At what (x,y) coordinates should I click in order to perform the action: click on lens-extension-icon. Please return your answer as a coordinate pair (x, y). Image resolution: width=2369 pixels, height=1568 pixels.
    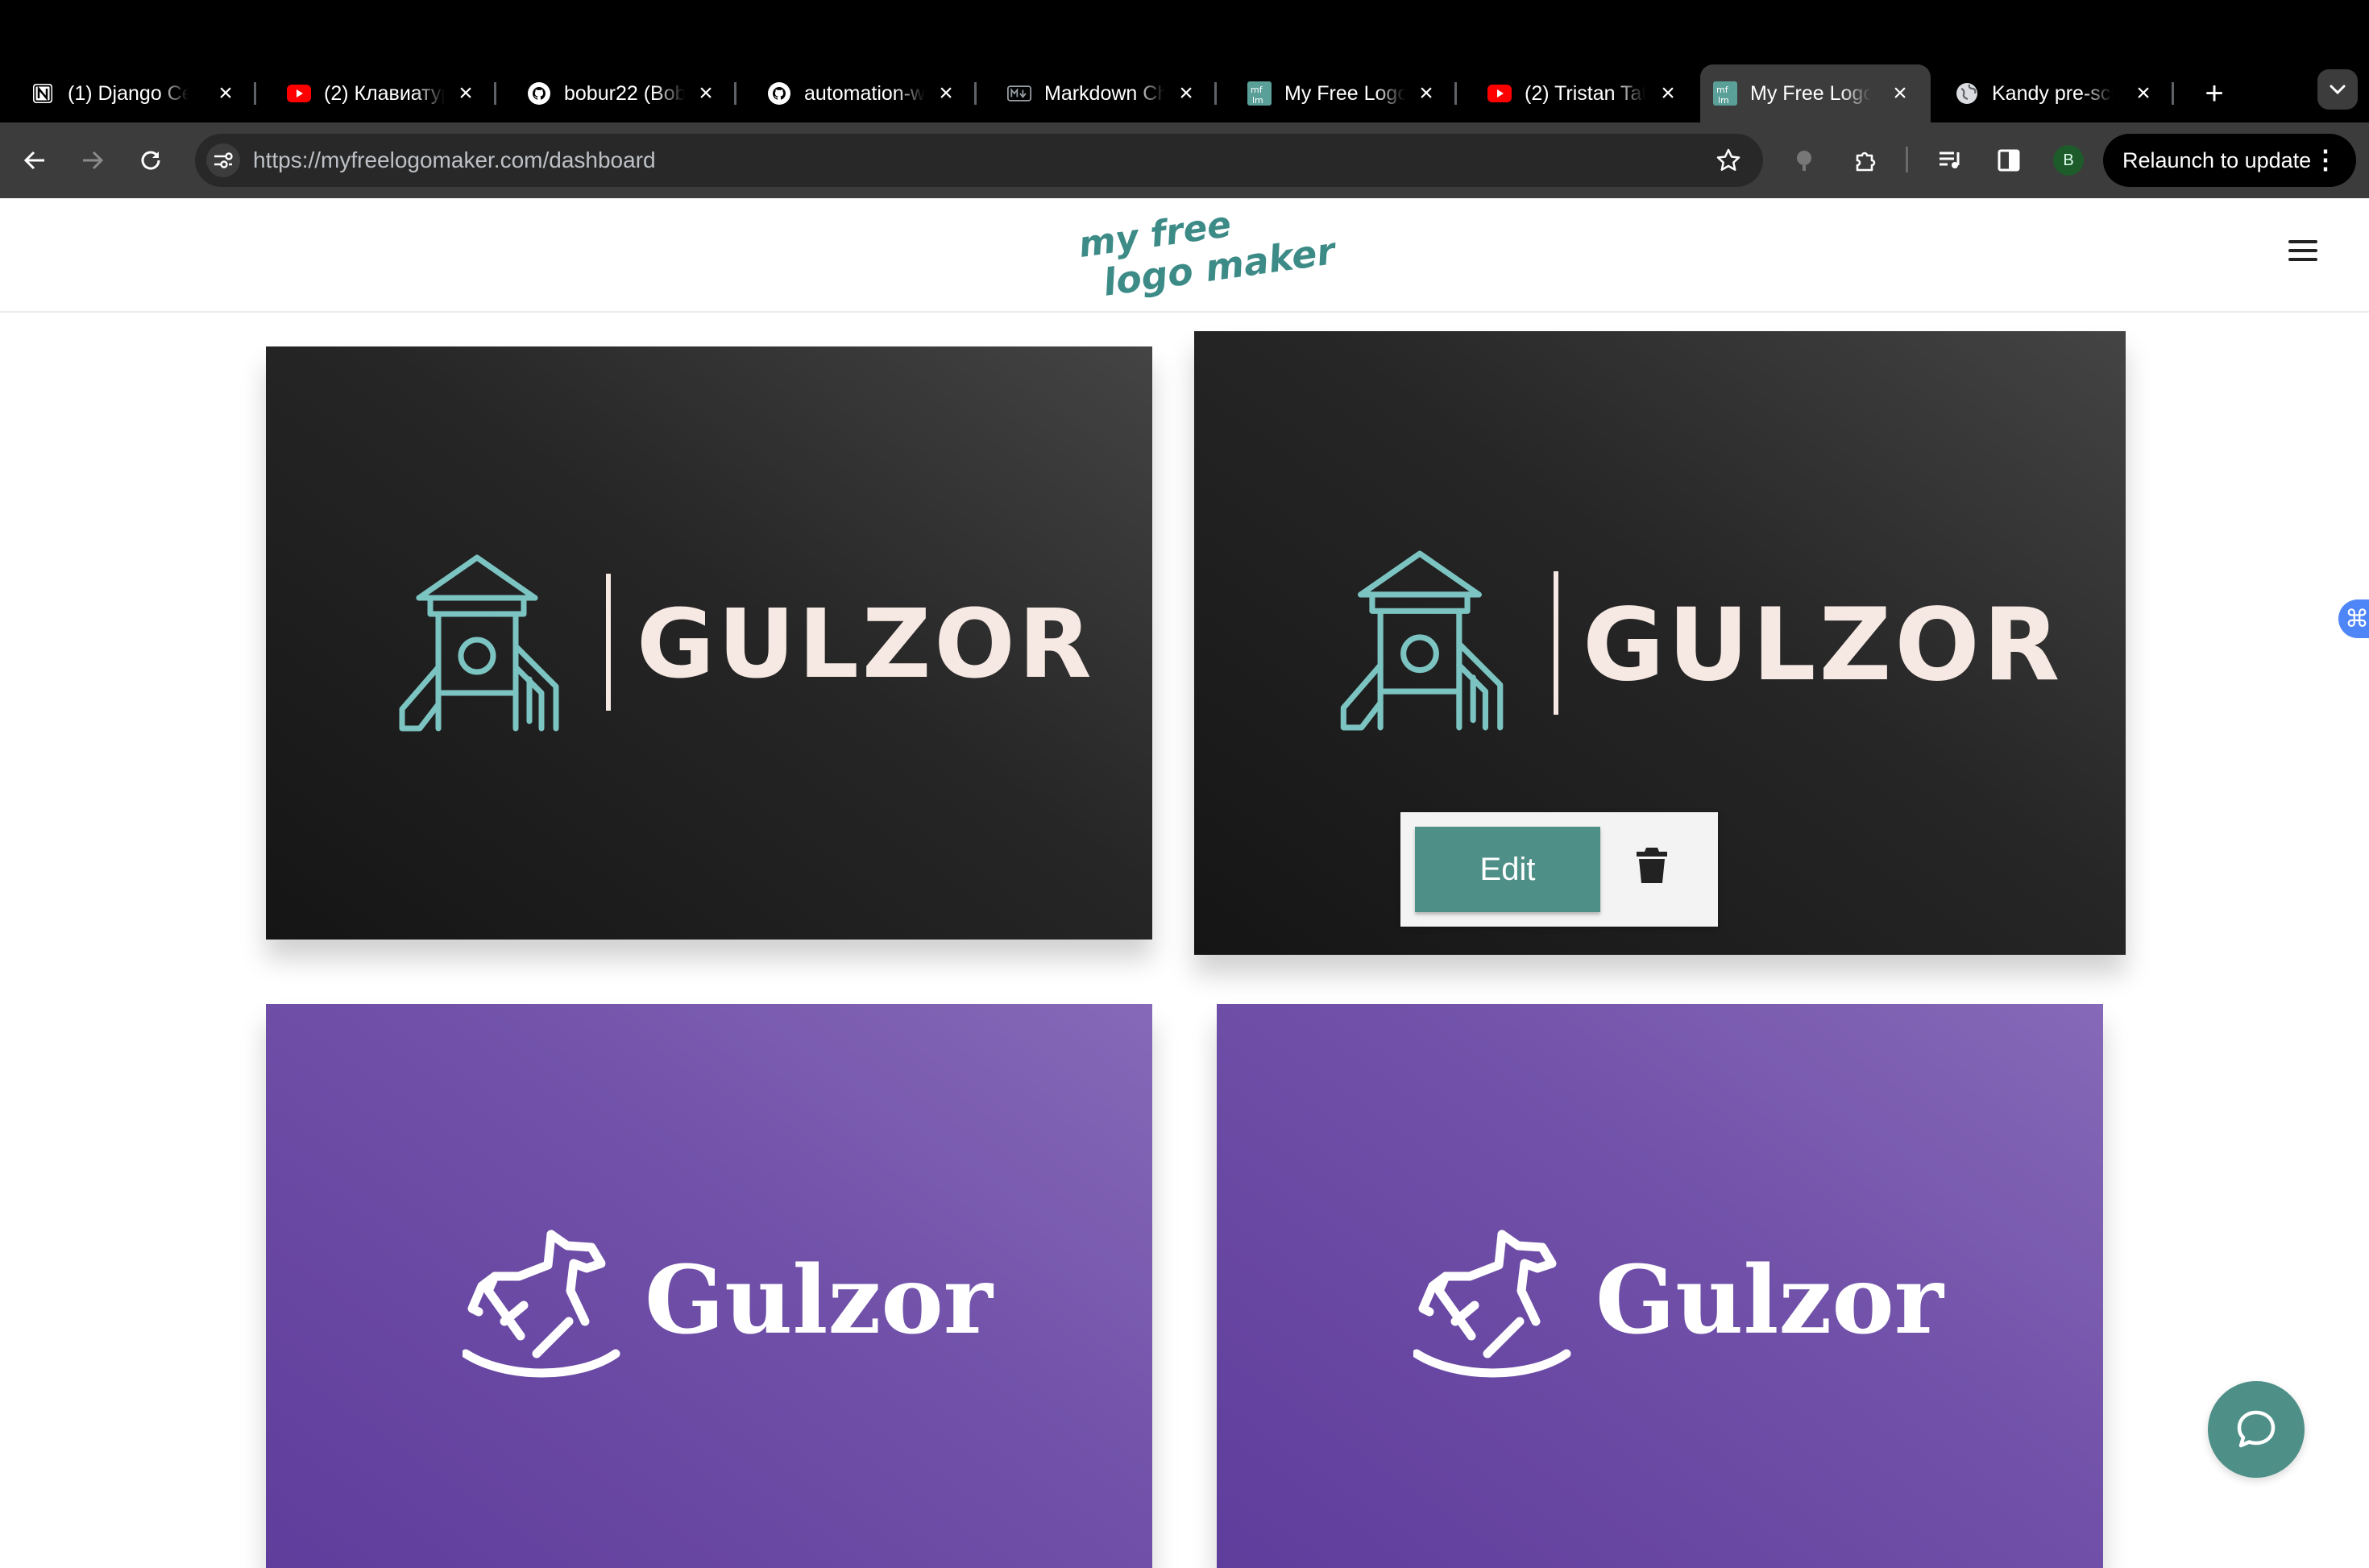
    Looking at the image, I should click on (1806, 160).